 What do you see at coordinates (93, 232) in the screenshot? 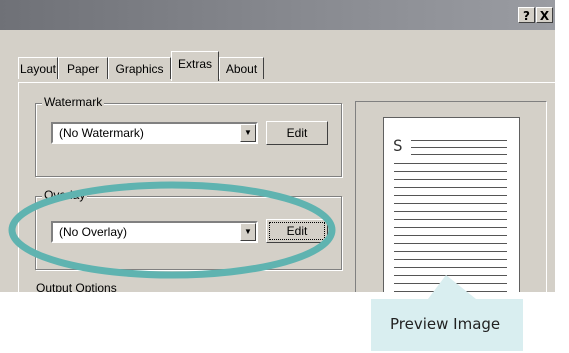
I see `overlay-select-value: (No Overlay)` at bounding box center [93, 232].